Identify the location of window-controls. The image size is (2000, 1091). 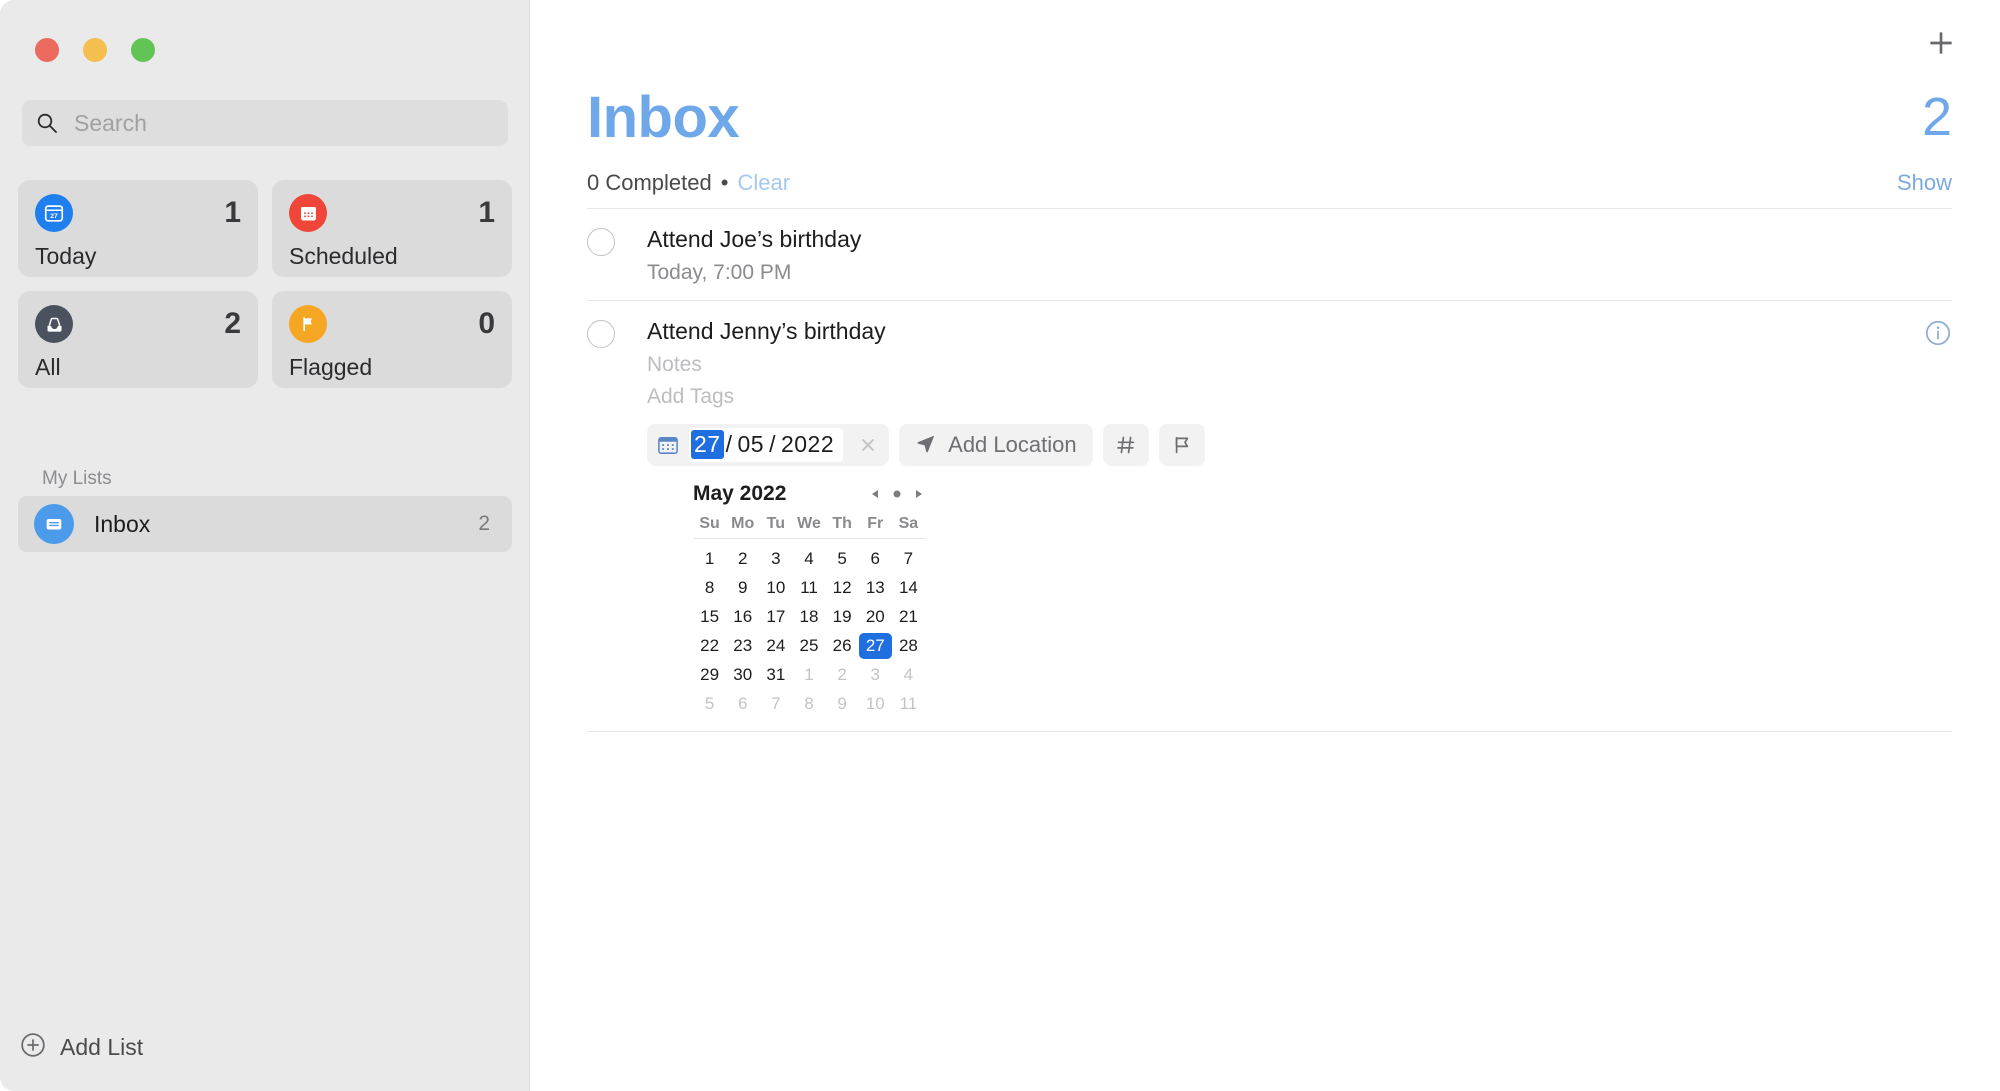
(95, 50).